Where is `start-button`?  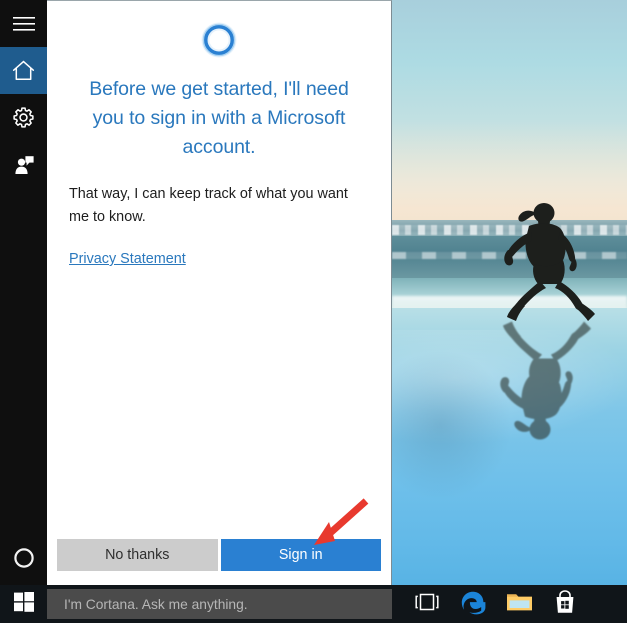 start-button is located at coordinates (23, 604).